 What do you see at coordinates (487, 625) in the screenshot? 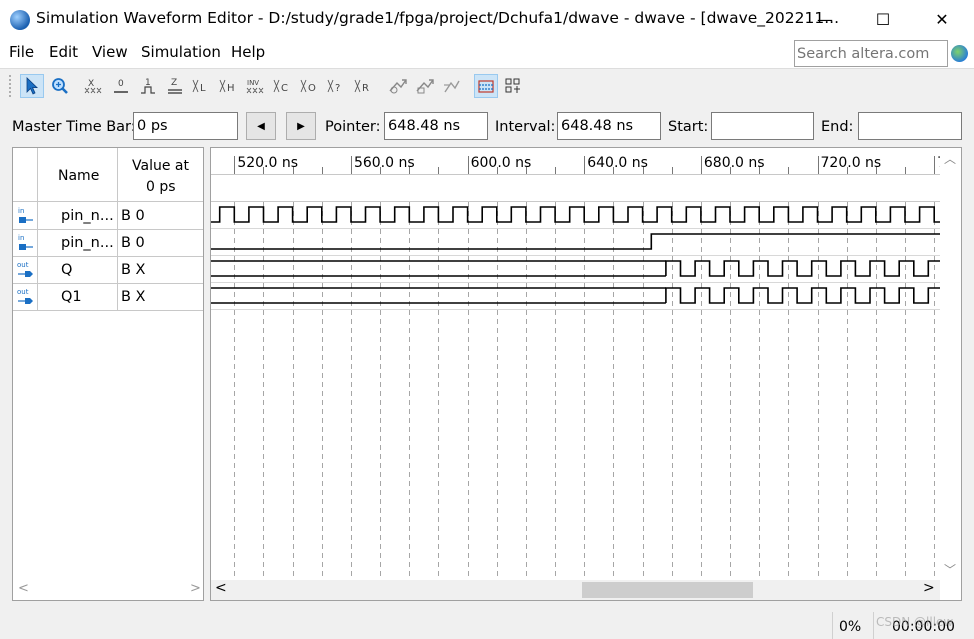
I see `status-bar: 0% 00:00:00 CSDN @lllew` at bounding box center [487, 625].